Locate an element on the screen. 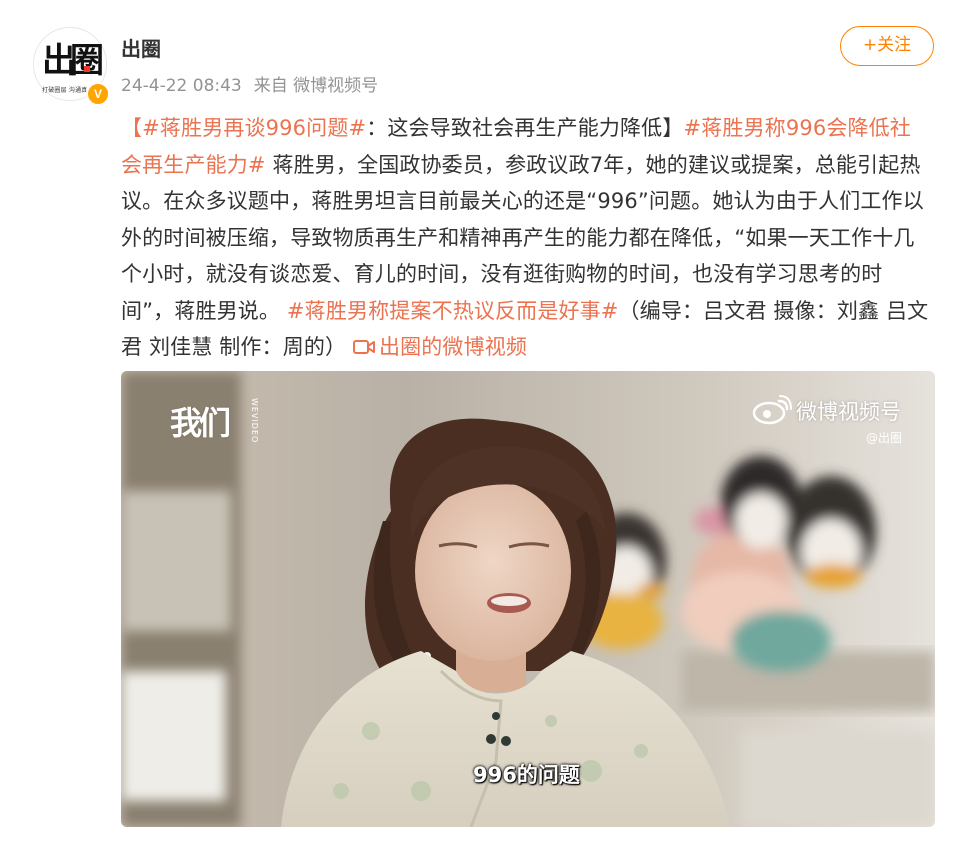  verified-badge-icon: V is located at coordinates (98, 94).